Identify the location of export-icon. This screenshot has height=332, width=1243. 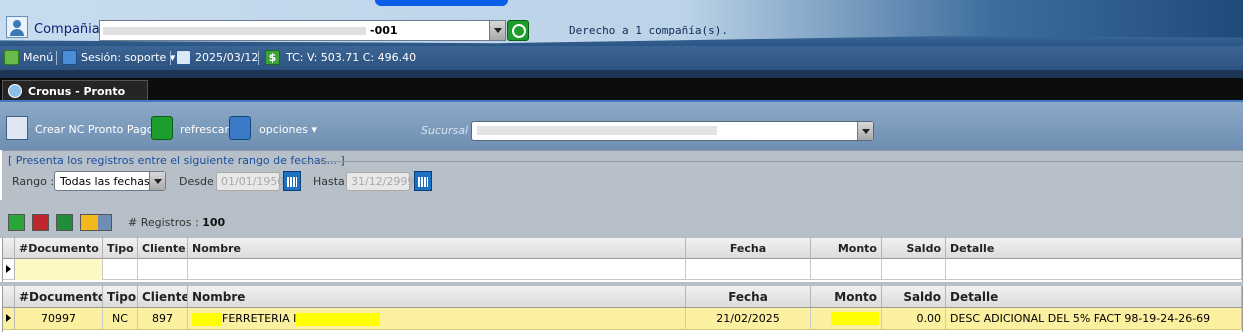
(64, 222).